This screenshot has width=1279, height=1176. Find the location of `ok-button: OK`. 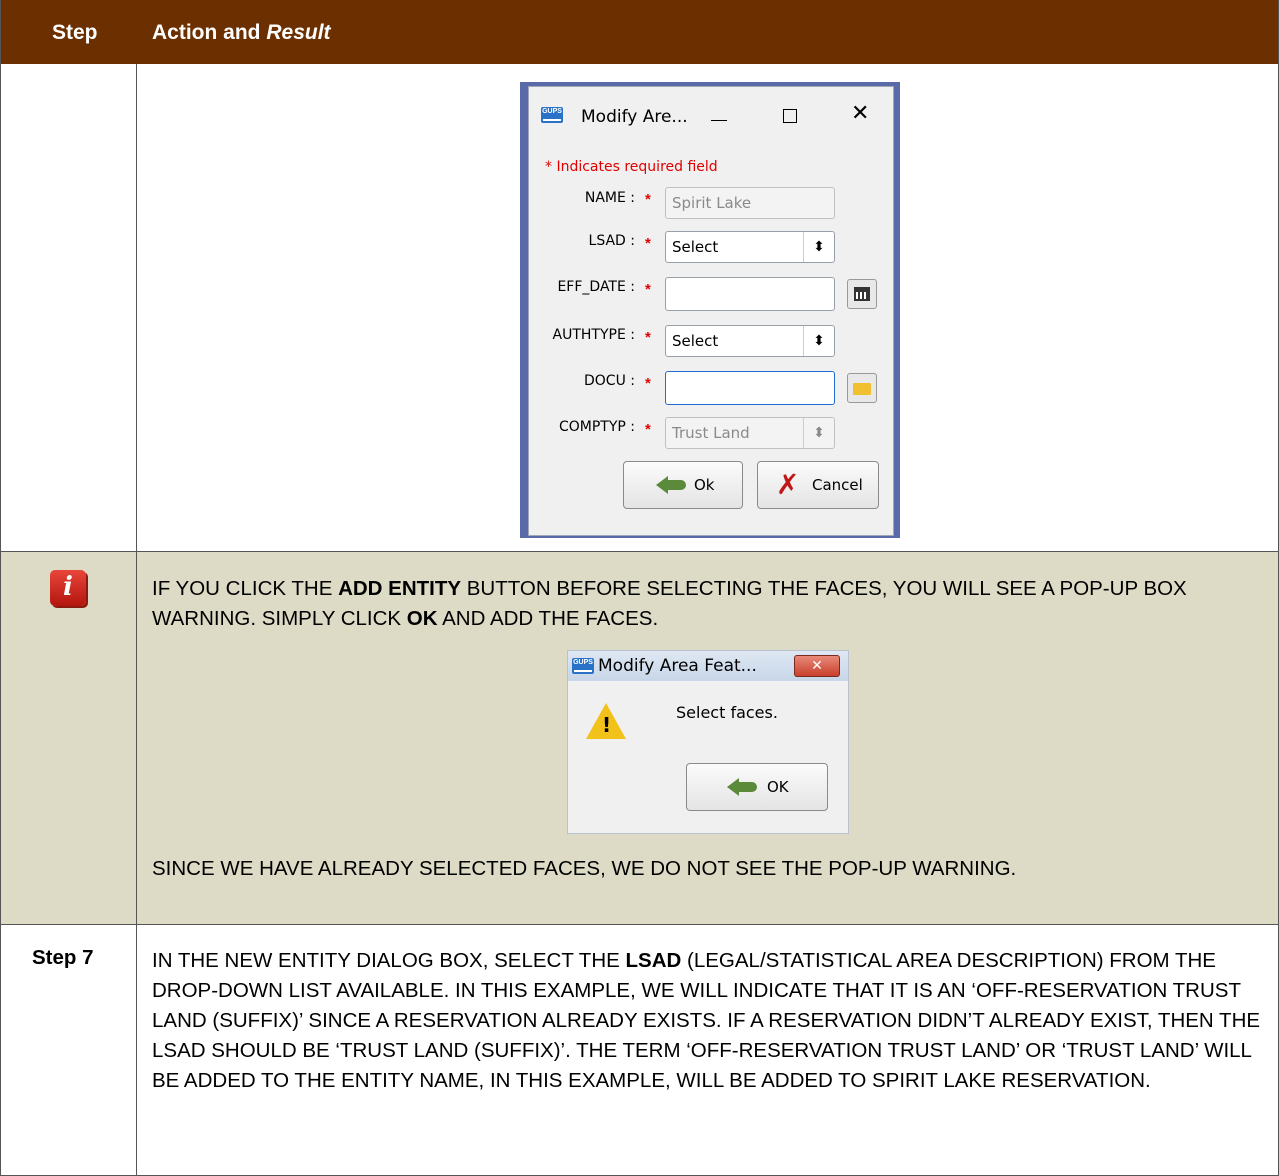

ok-button: OK is located at coordinates (757, 787).